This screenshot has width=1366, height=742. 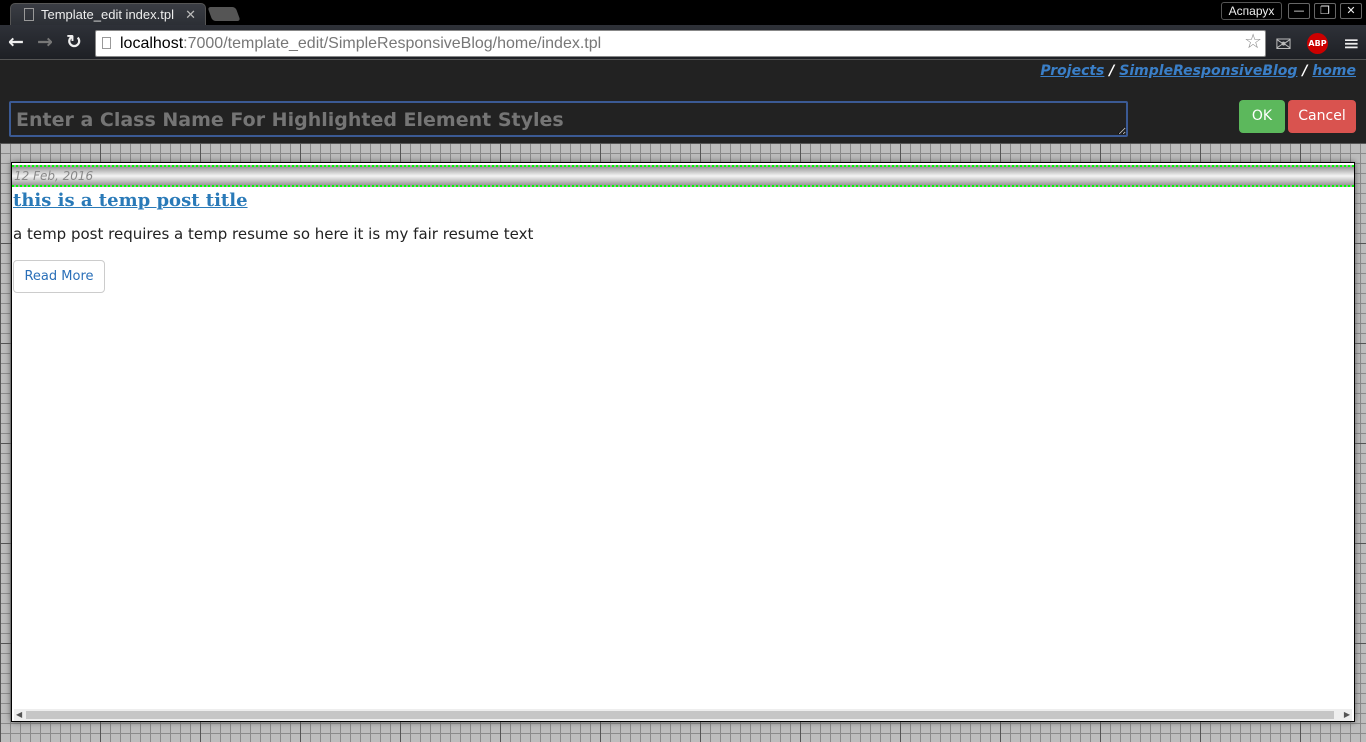 I want to click on forward-icon: →, so click(x=45, y=42).